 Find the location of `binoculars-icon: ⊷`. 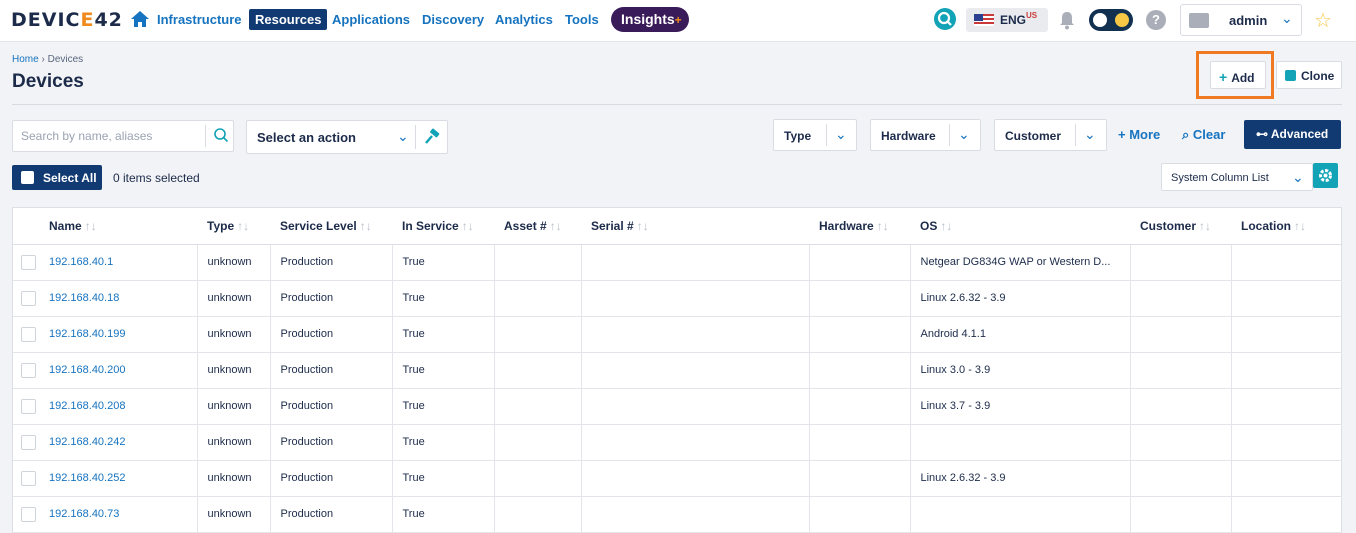

binoculars-icon: ⊷ is located at coordinates (1263, 134).